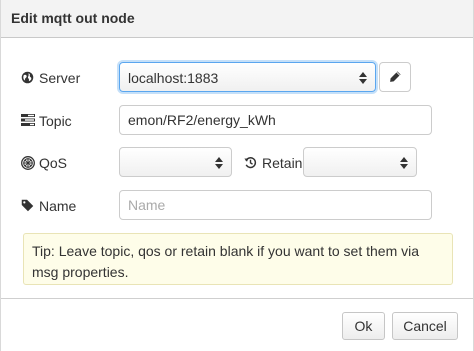 This screenshot has height=351, width=474. I want to click on qos-select, so click(175, 162).